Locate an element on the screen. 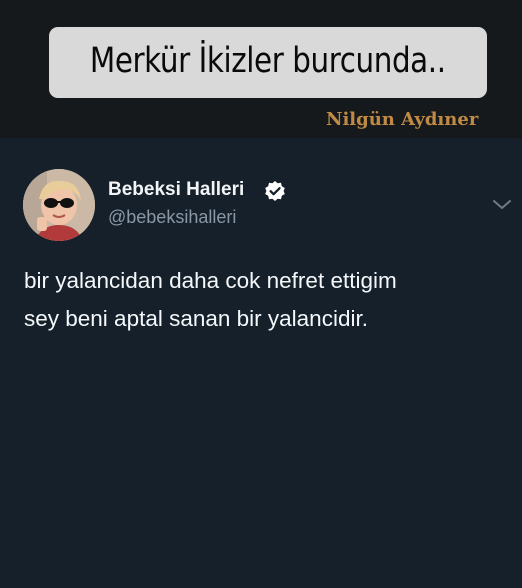  display-name: Bebeksi Halleri is located at coordinates (176, 190).